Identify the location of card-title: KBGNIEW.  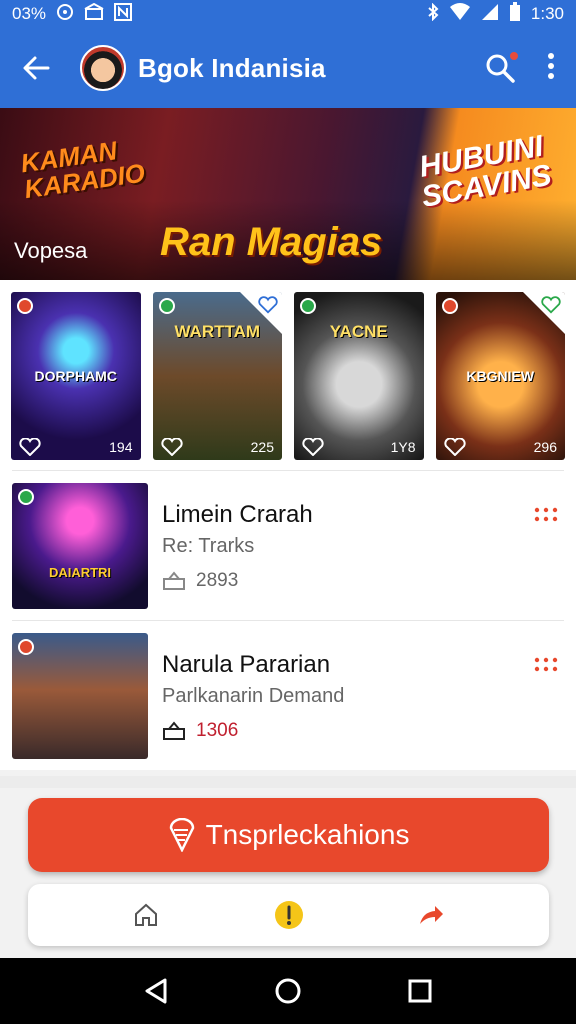
(500, 376).